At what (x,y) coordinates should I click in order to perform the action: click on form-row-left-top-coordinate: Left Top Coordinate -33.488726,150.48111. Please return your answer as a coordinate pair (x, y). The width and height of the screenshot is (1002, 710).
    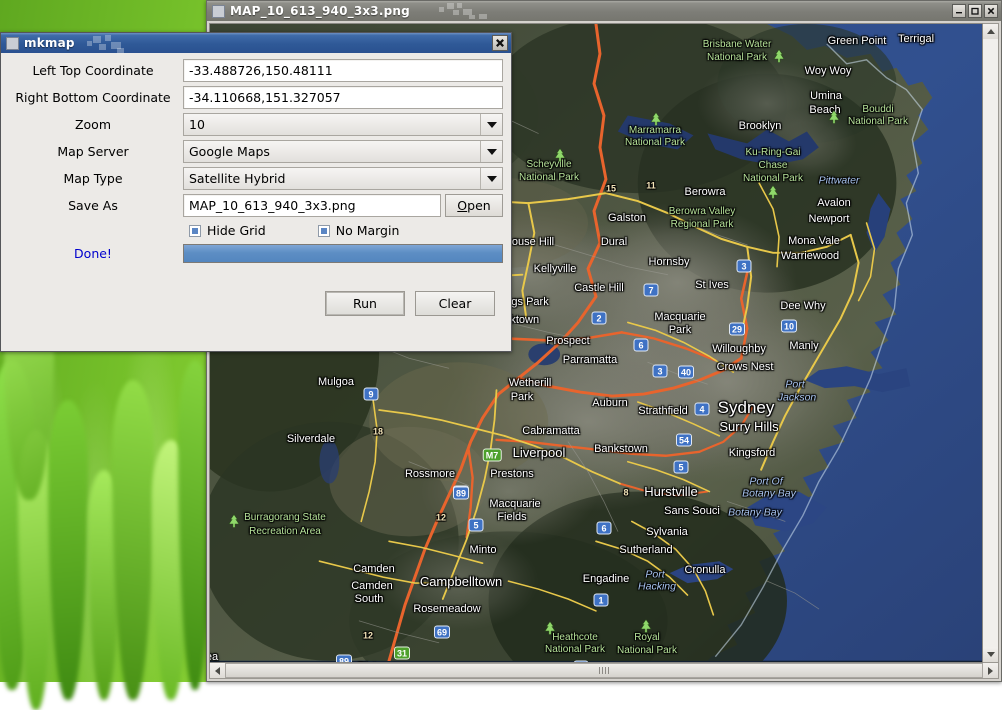
    Looking at the image, I should click on (256, 70).